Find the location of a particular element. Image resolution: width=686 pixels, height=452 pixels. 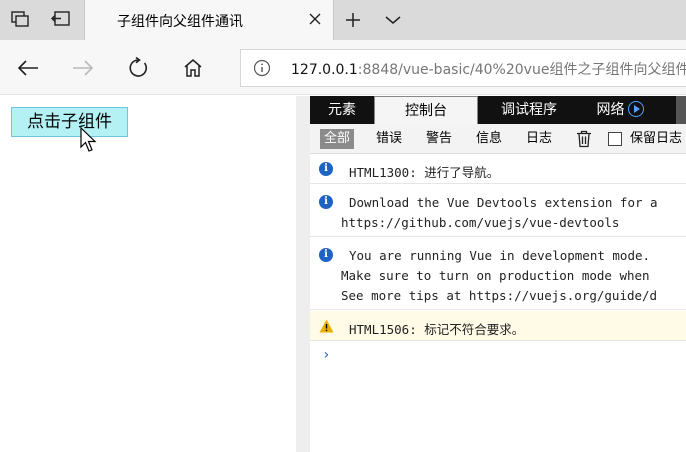

preserve-log-checkbox is located at coordinates (615, 139).